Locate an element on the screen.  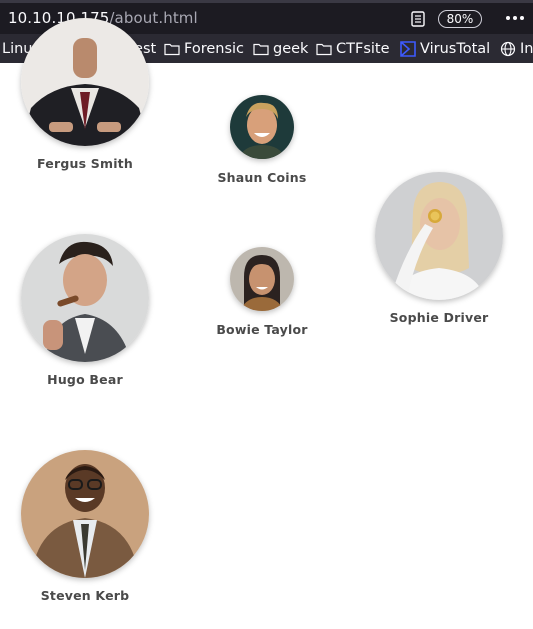
bookmark-label: geek is located at coordinates (291, 49).